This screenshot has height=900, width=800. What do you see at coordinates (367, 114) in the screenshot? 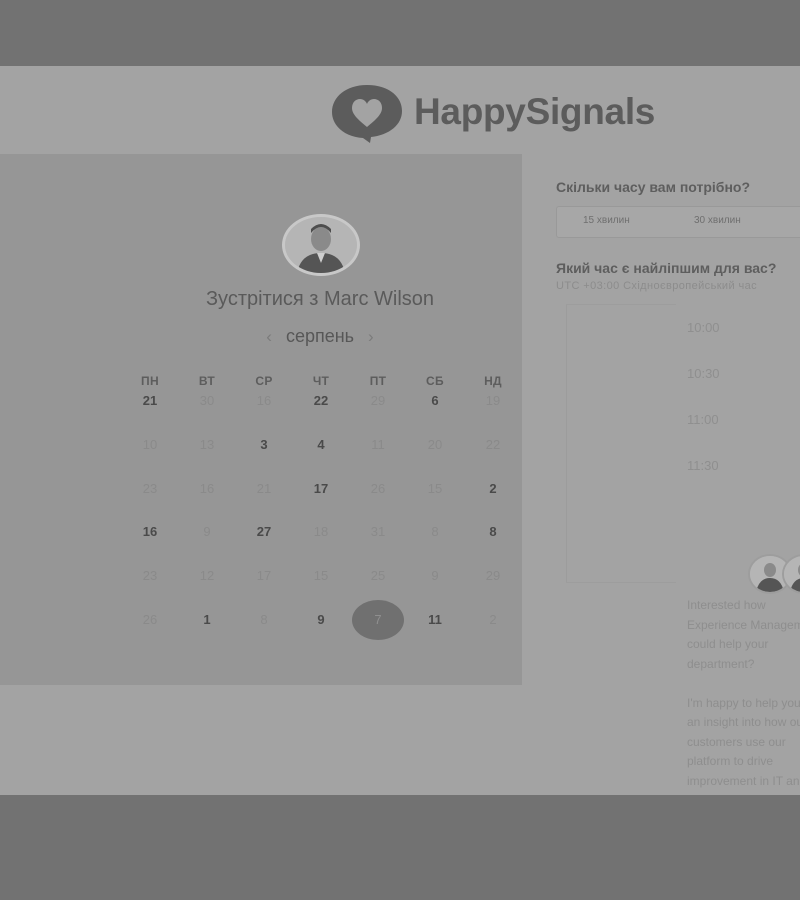
I see `heart-speech-bubble-icon` at bounding box center [367, 114].